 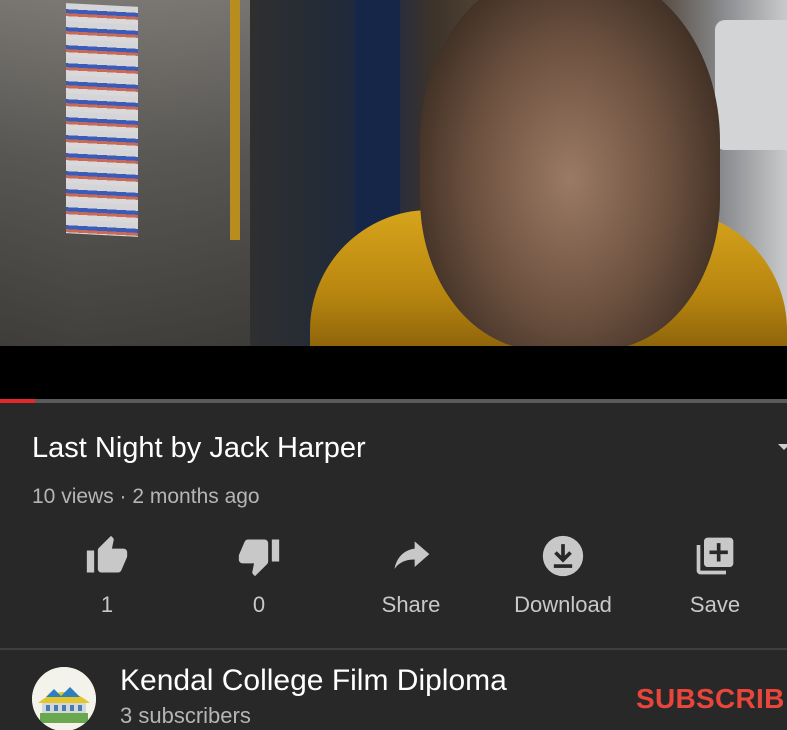 I want to click on action-bar: 1 0 Share Download Save, so click(x=393, y=579).